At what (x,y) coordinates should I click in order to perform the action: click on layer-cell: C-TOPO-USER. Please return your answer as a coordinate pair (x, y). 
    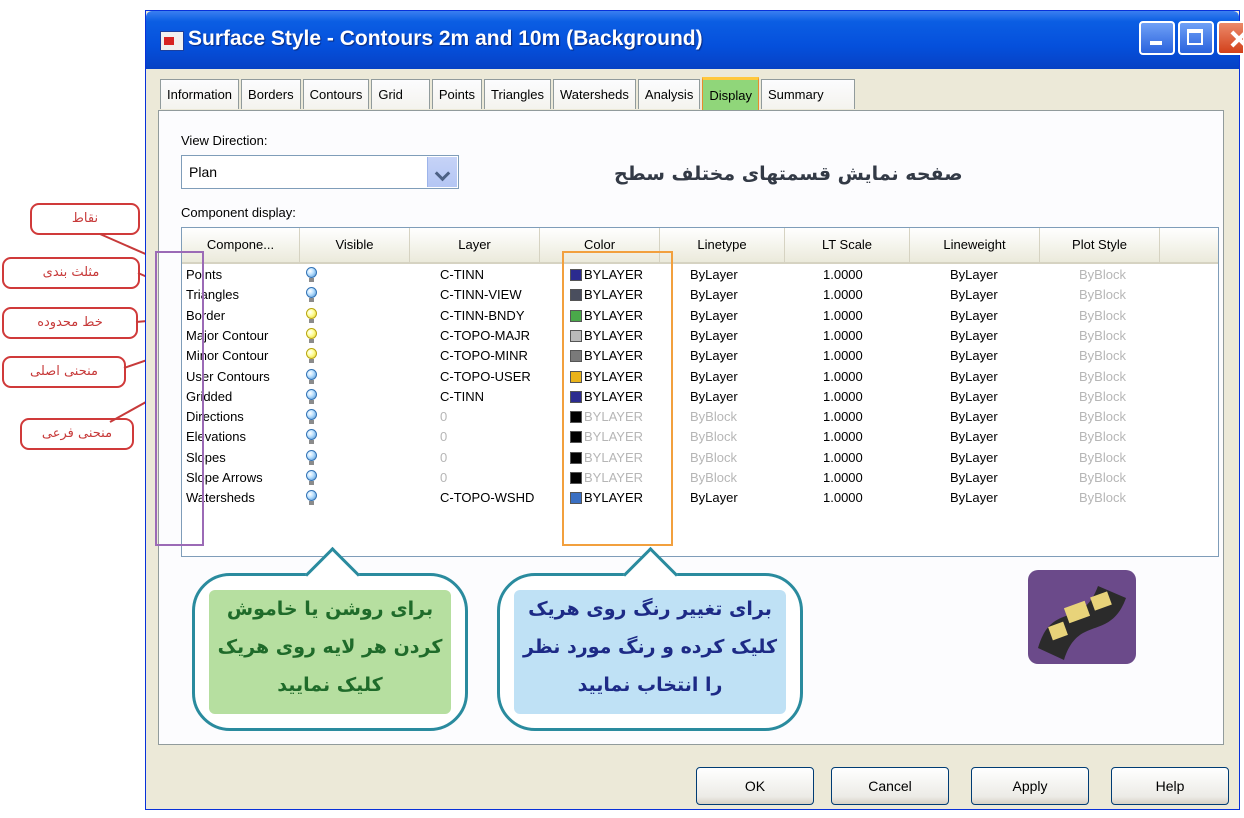
    Looking at the image, I should click on (485, 377).